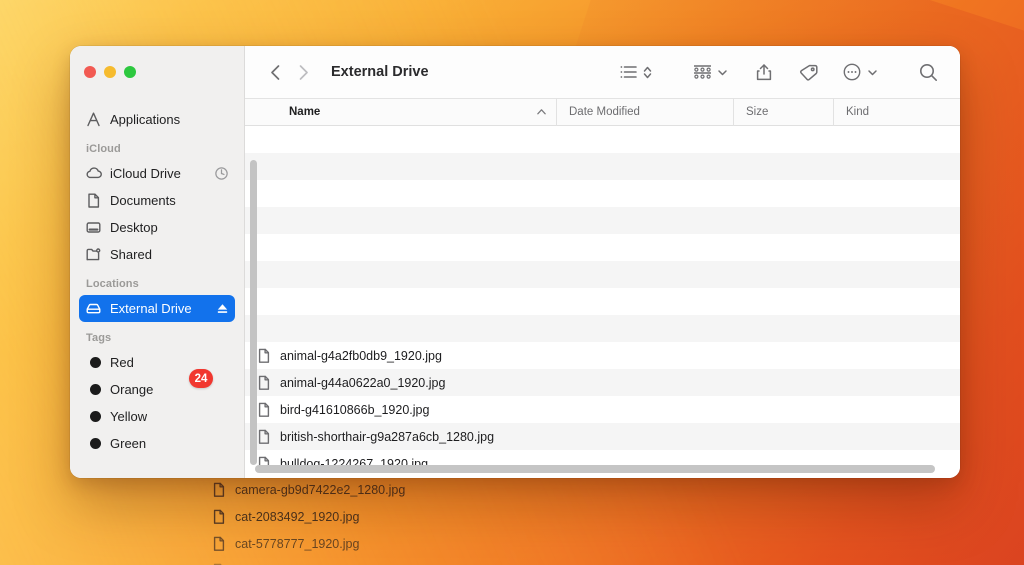 This screenshot has width=1024, height=565. I want to click on maximize-button, so click(130, 72).